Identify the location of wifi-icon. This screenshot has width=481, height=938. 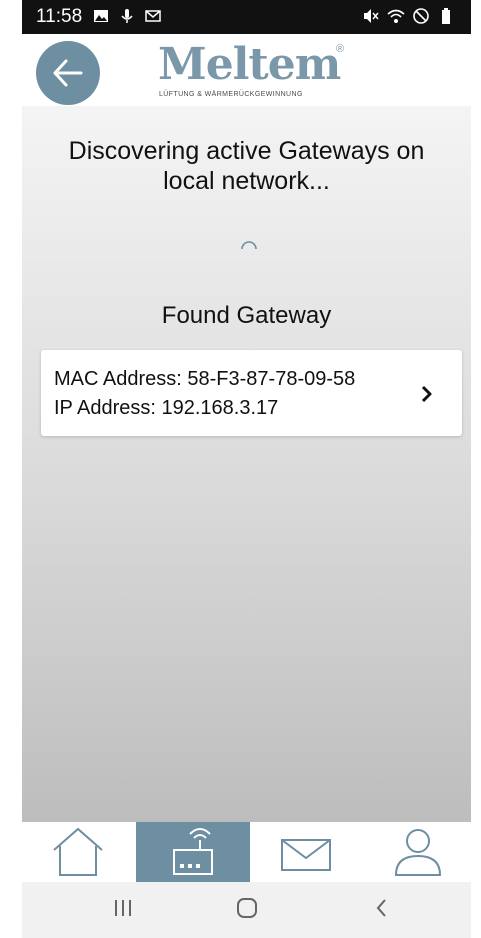
(396, 16).